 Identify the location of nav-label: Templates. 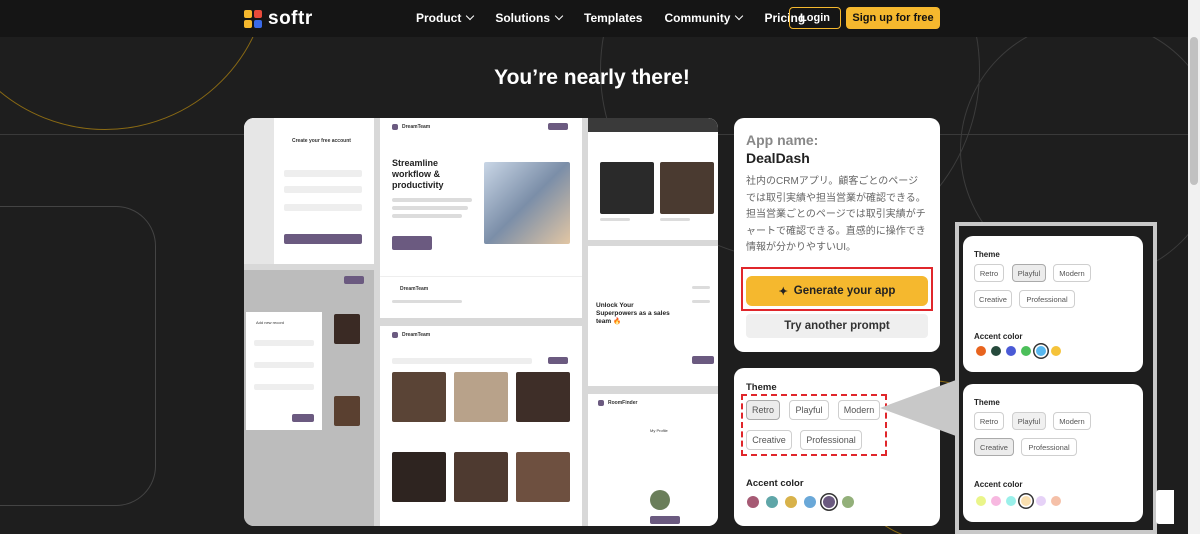
(613, 18).